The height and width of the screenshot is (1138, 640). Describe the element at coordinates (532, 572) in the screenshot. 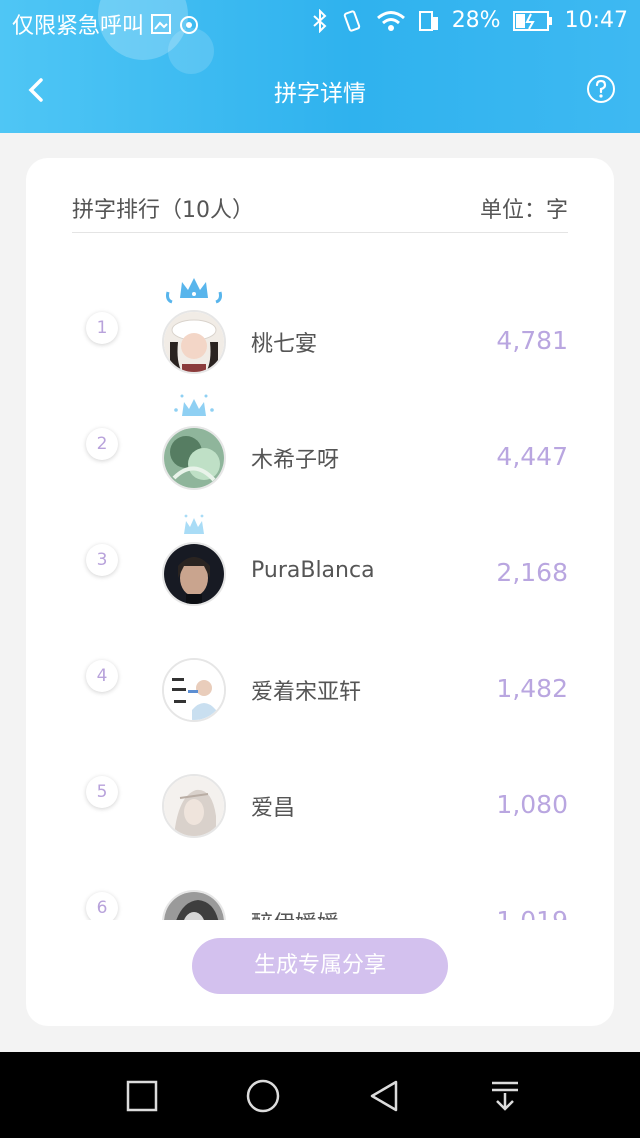

I see `word-count: 2,168` at that location.